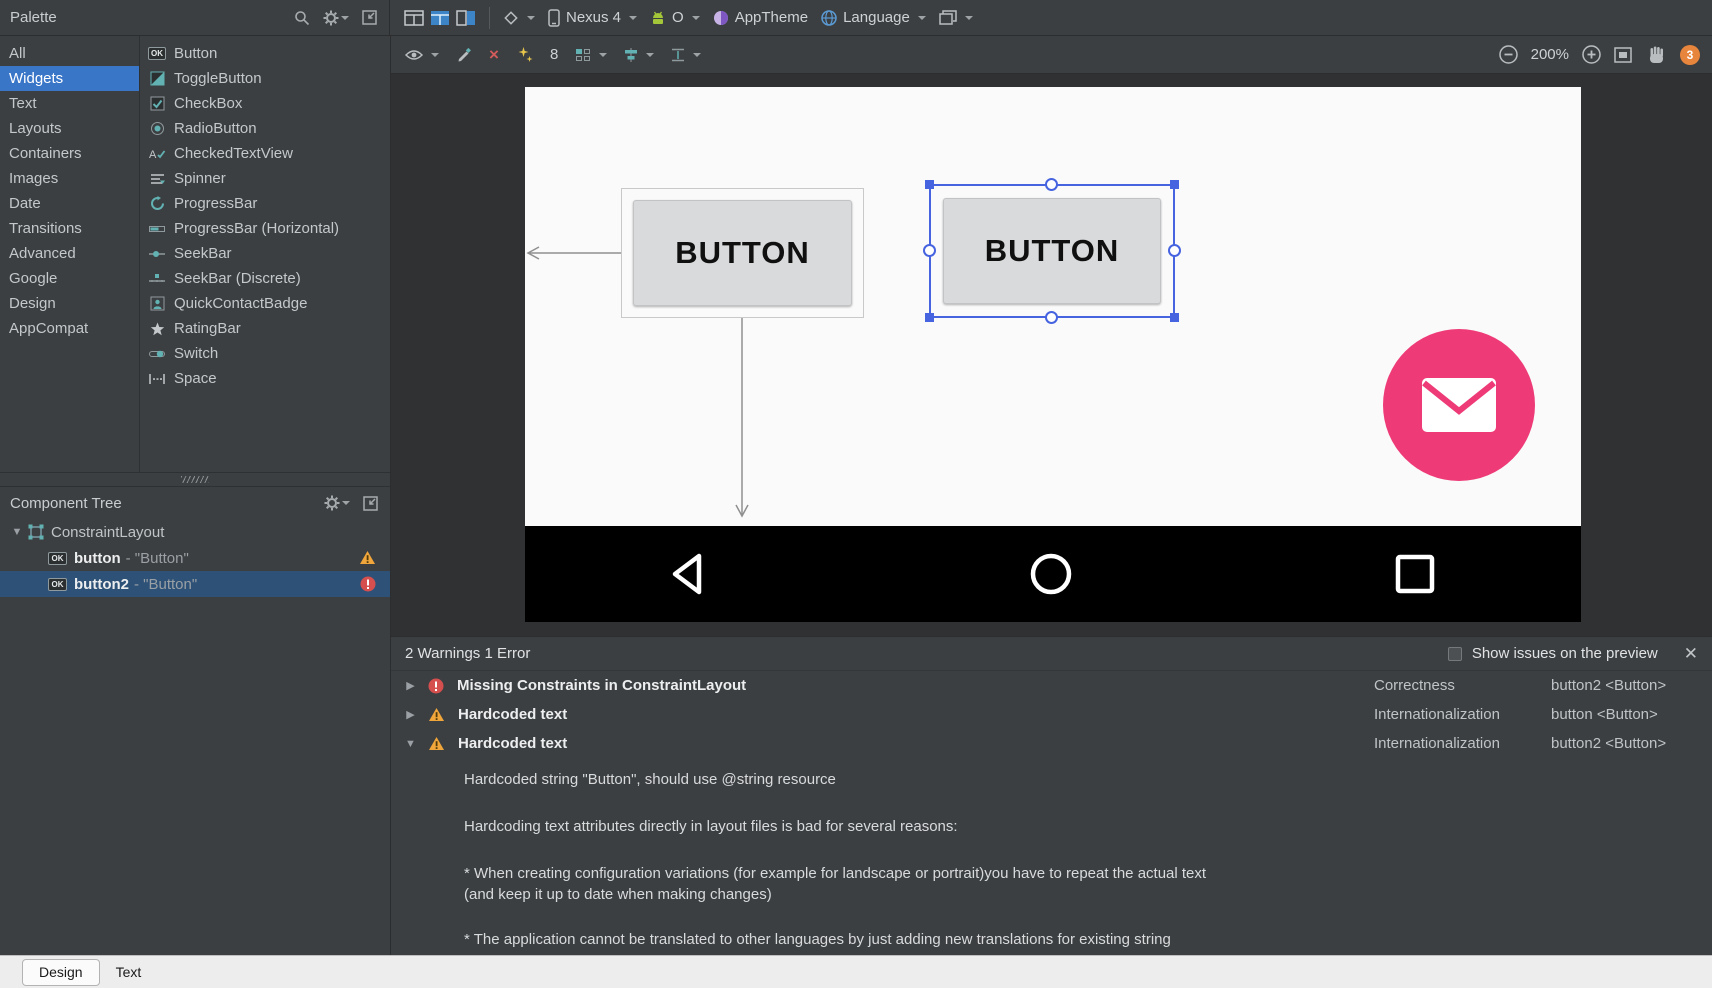 Image resolution: width=1712 pixels, height=988 pixels. What do you see at coordinates (494, 54) in the screenshot?
I see `clear-constraints-icon: ×` at bounding box center [494, 54].